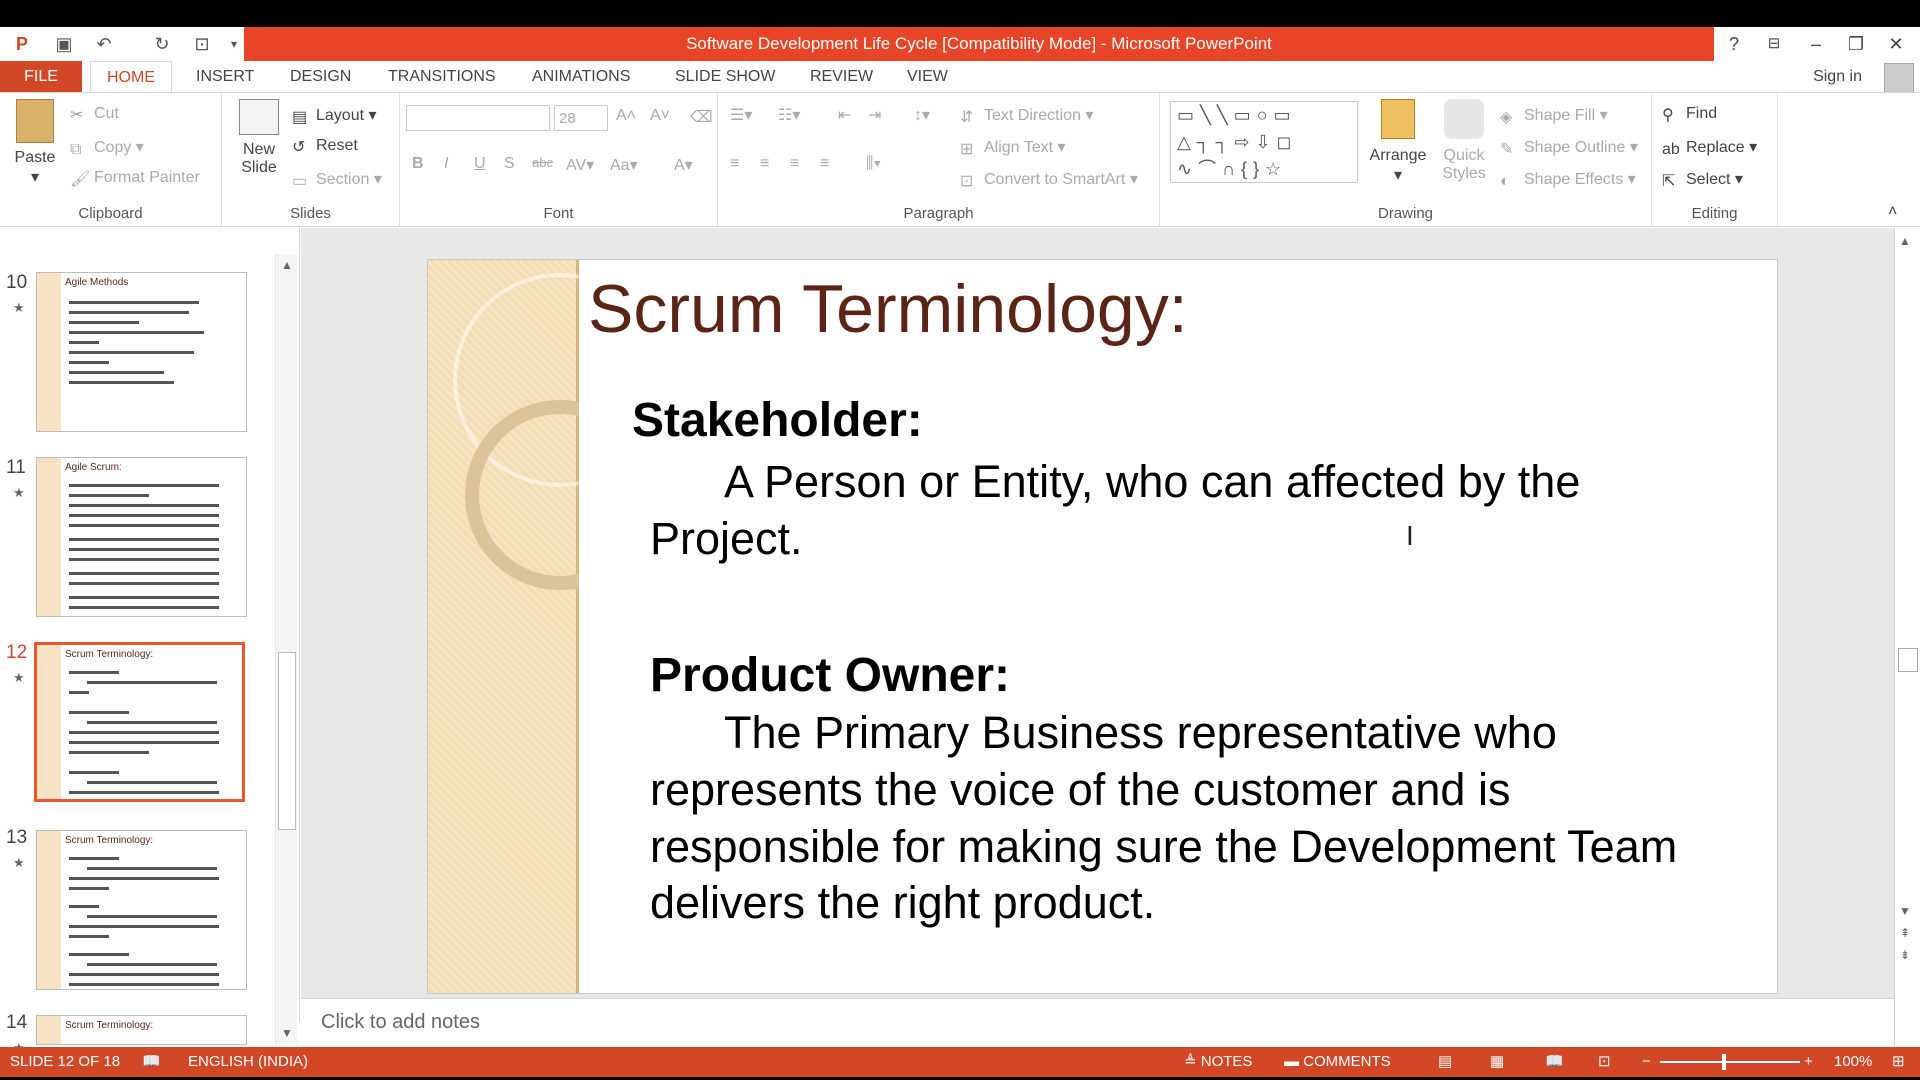 The image size is (1920, 1080). What do you see at coordinates (1837, 76) in the screenshot?
I see `sign-in-link: Sign in` at bounding box center [1837, 76].